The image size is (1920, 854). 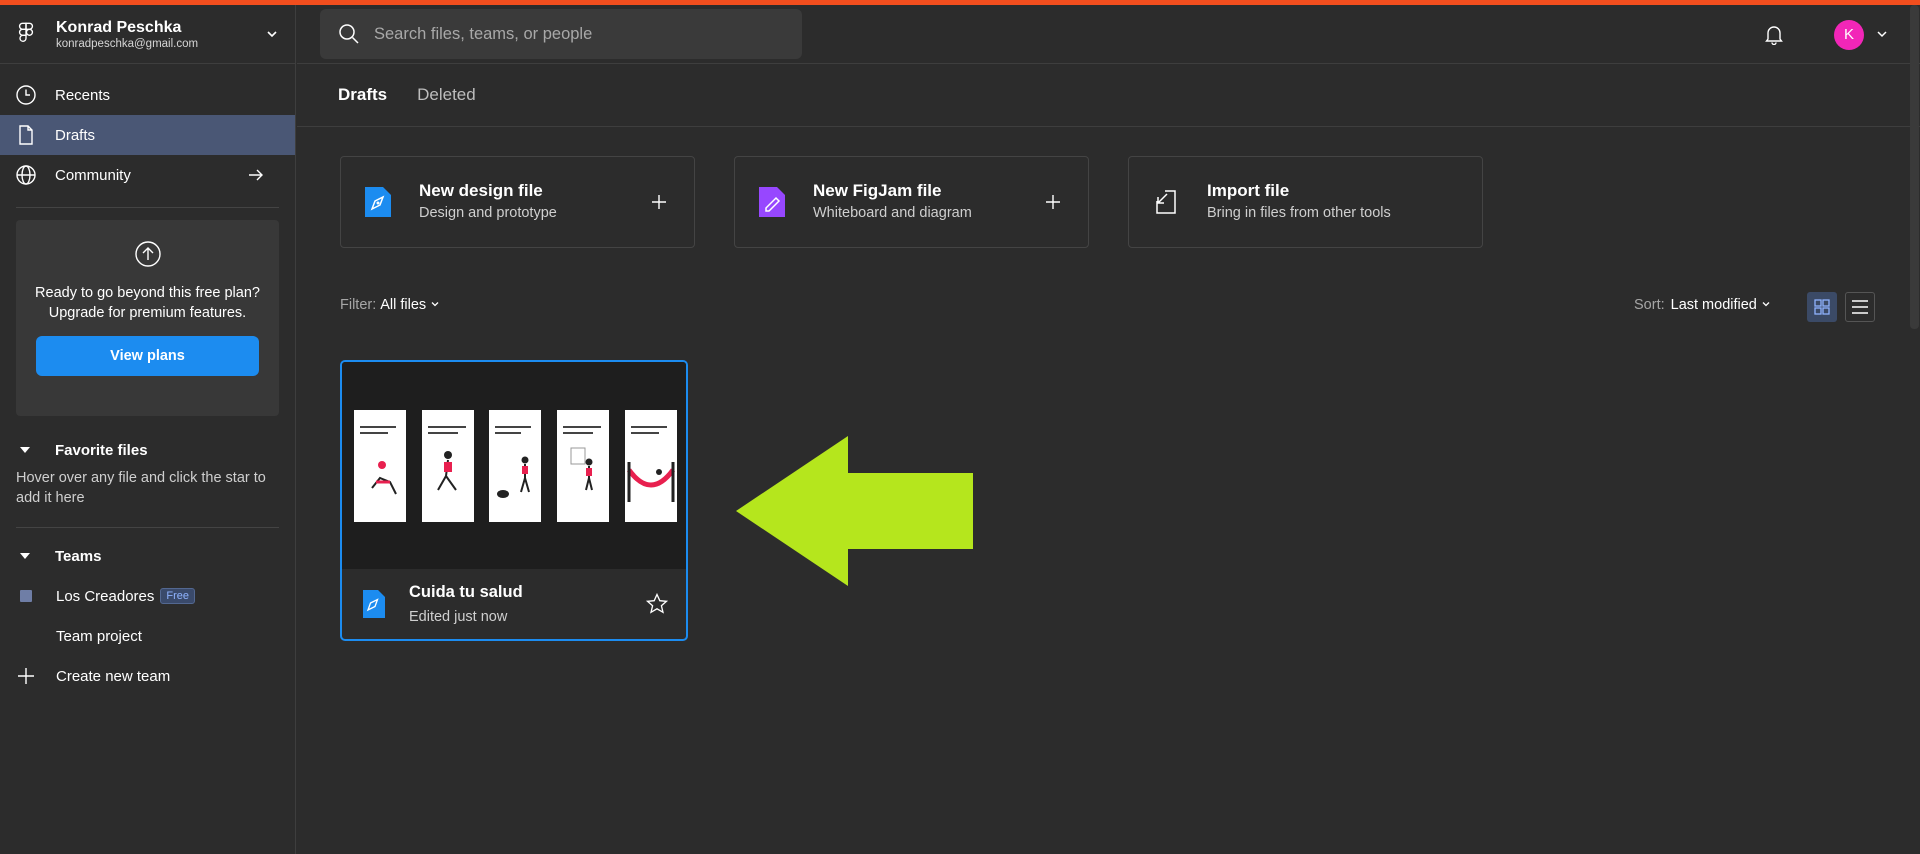 I want to click on scrollbar, so click(x=1914, y=167).